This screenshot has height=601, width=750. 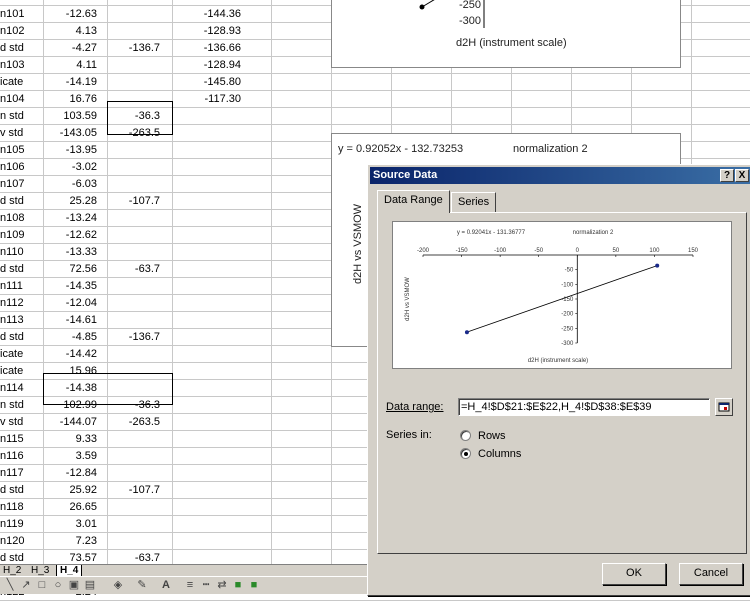 What do you see at coordinates (75, 99) in the screenshot?
I see `table-cell: 16.76` at bounding box center [75, 99].